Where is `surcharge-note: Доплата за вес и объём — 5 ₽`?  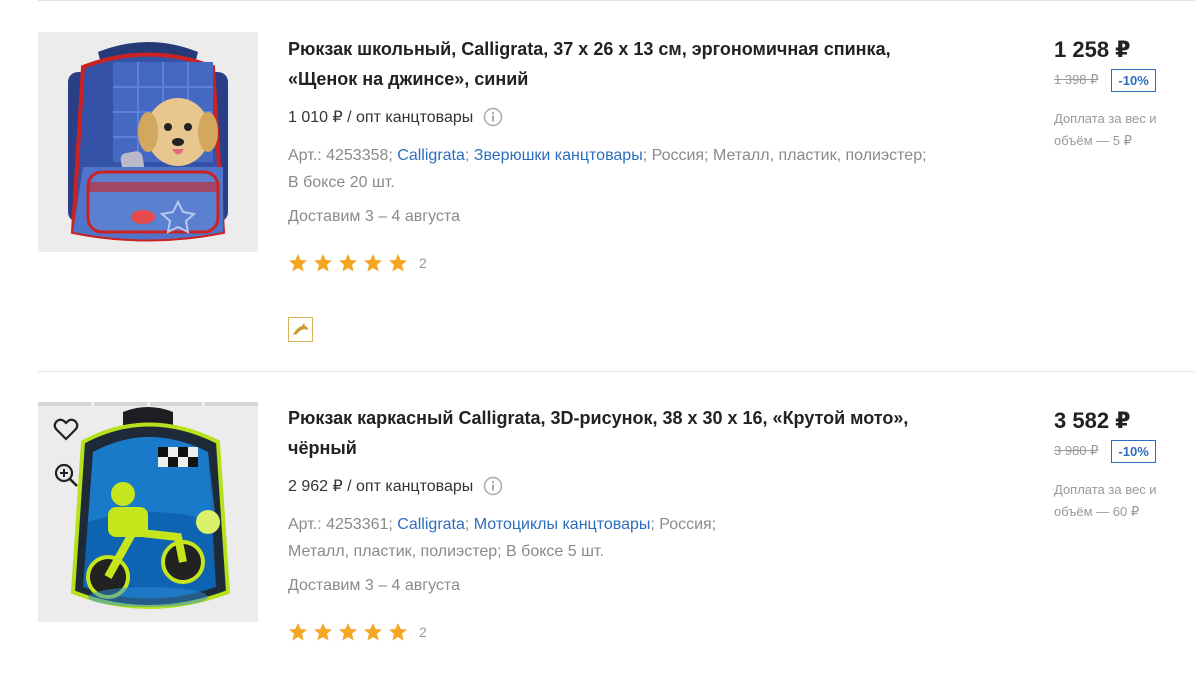 surcharge-note: Доплата за вес и объём — 5 ₽ is located at coordinates (1105, 129).